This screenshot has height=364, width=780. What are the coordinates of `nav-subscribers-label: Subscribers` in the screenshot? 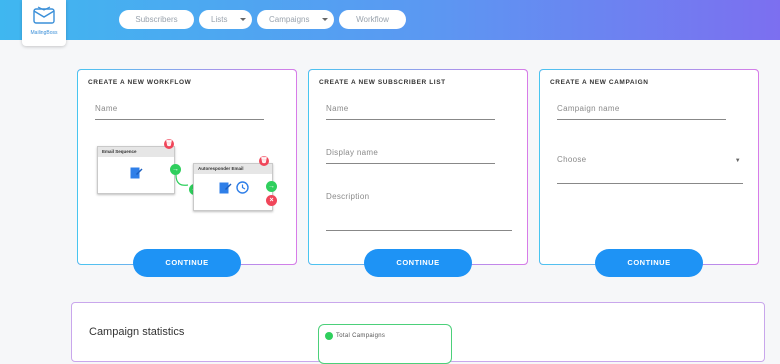 It's located at (156, 19).